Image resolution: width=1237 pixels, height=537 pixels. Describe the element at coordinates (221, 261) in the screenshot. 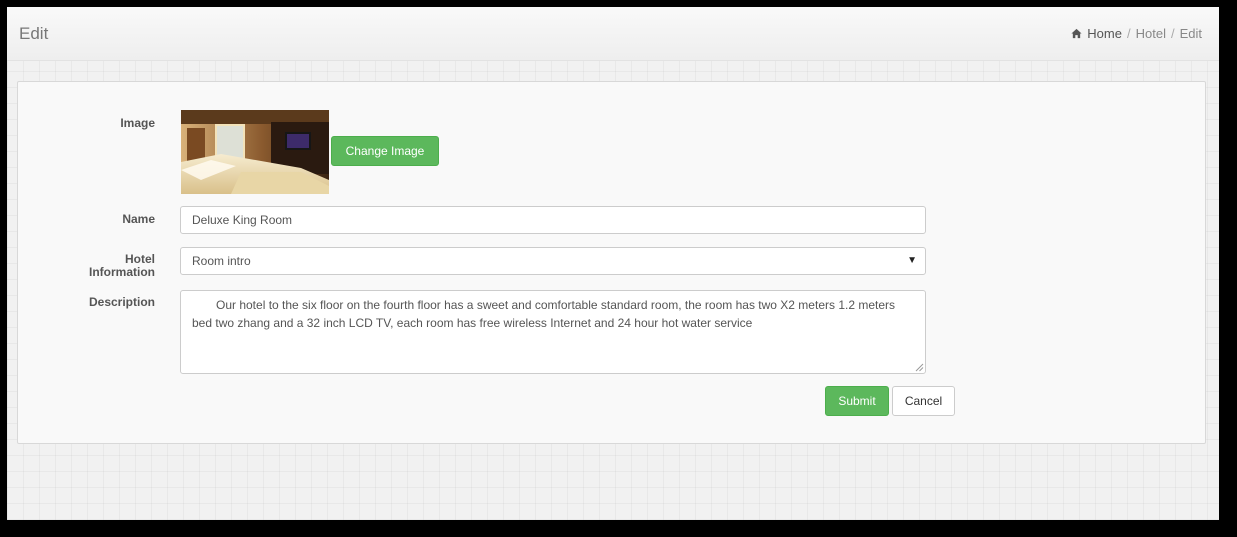

I see `hotel-information-selected-value: Room intro` at that location.